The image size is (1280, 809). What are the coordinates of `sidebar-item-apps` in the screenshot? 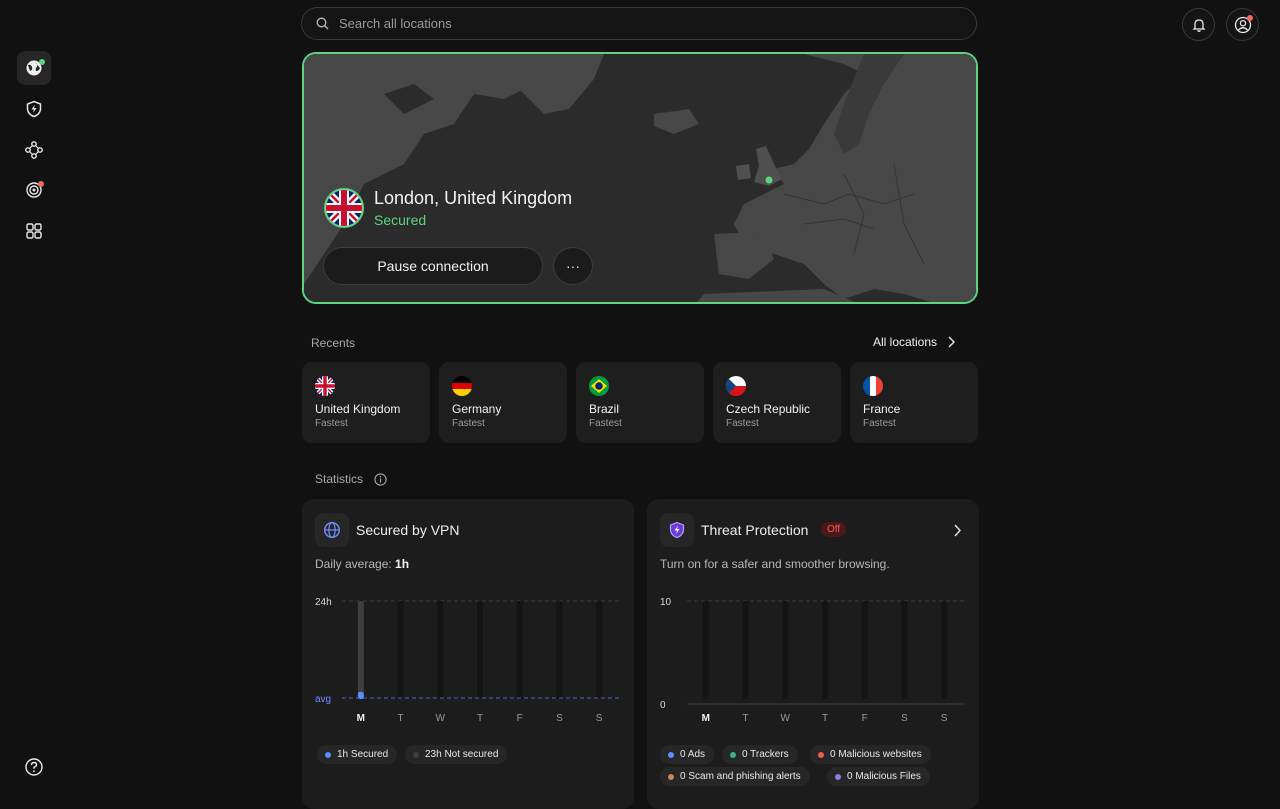 It's located at (34, 231).